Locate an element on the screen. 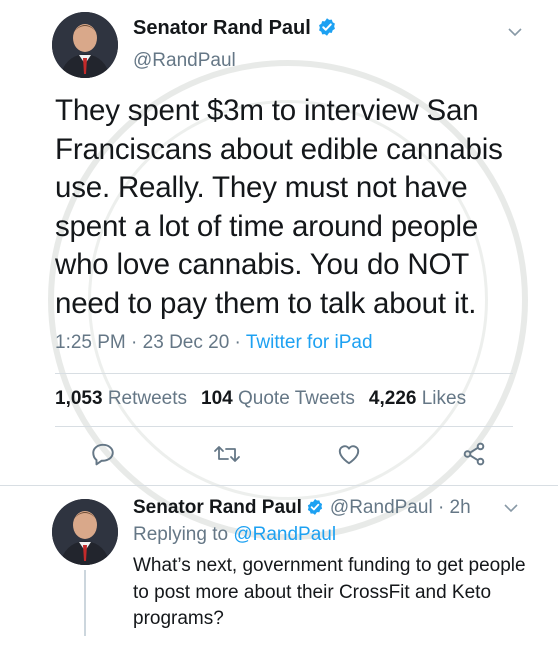  replying-to: Replying to @RandPaul is located at coordinates (235, 534).